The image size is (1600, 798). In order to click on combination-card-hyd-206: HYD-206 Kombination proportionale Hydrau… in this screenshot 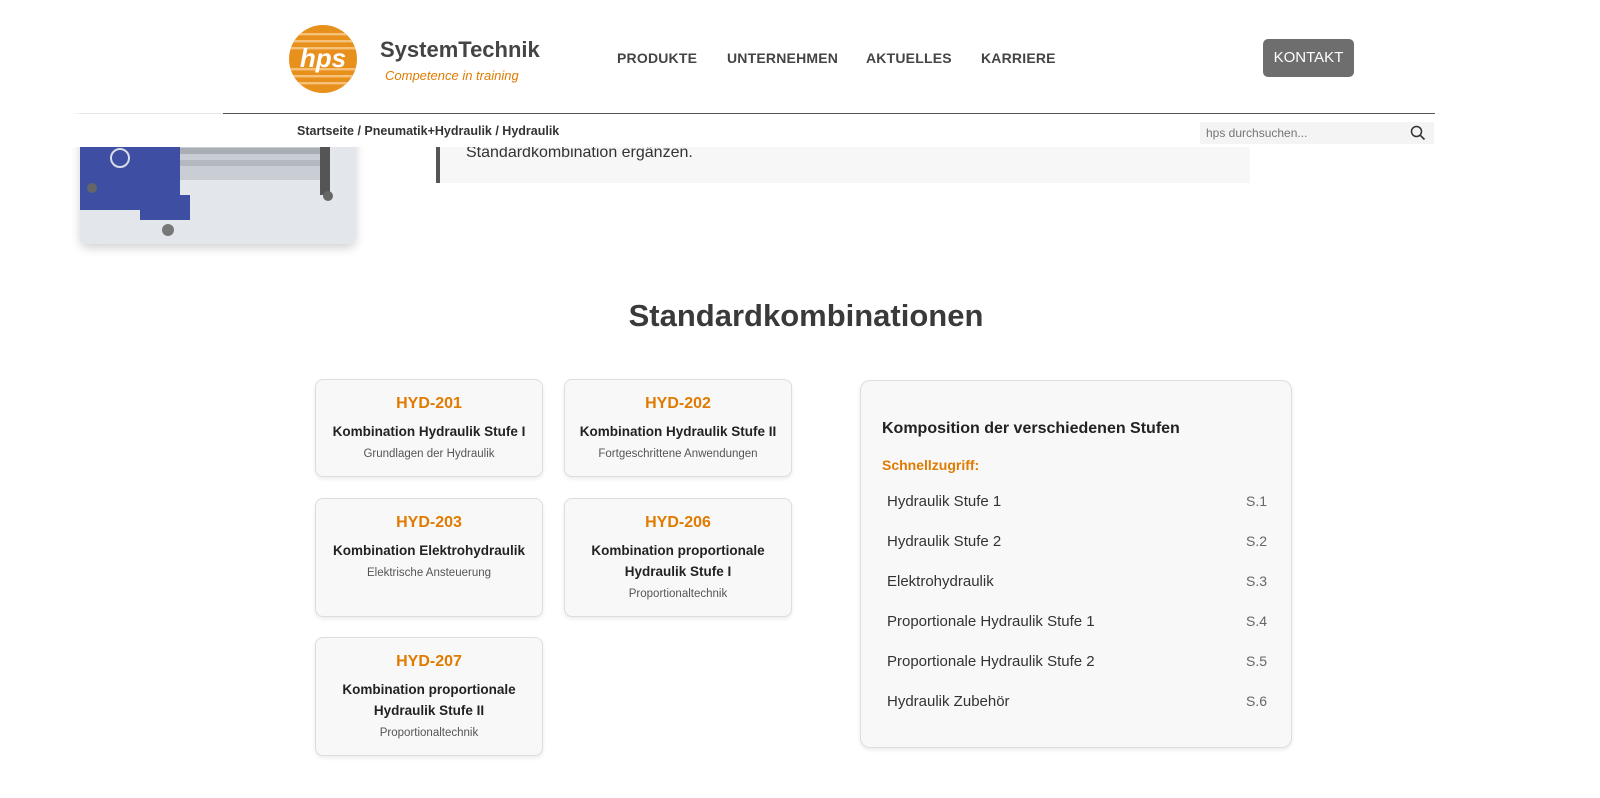, I will do `click(678, 557)`.